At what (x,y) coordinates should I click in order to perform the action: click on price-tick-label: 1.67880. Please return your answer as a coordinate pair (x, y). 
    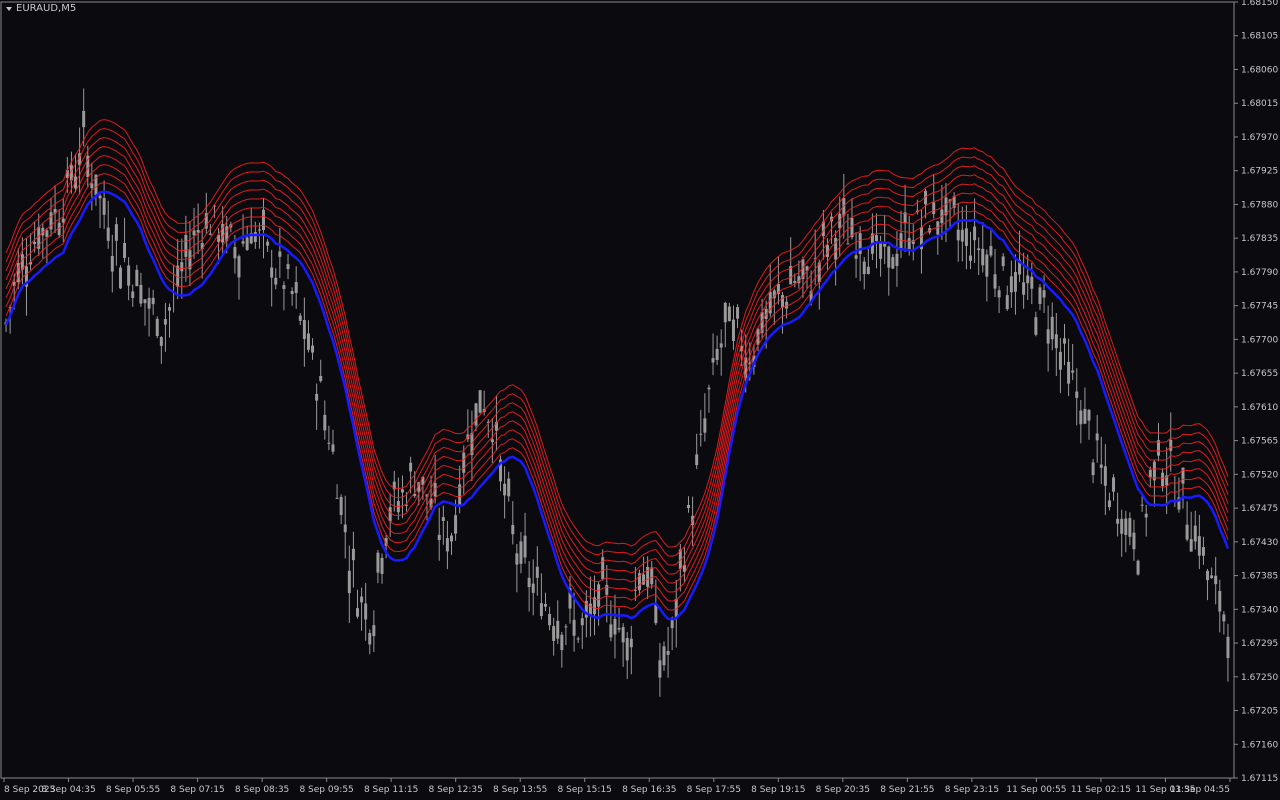
    Looking at the image, I should click on (1259, 205).